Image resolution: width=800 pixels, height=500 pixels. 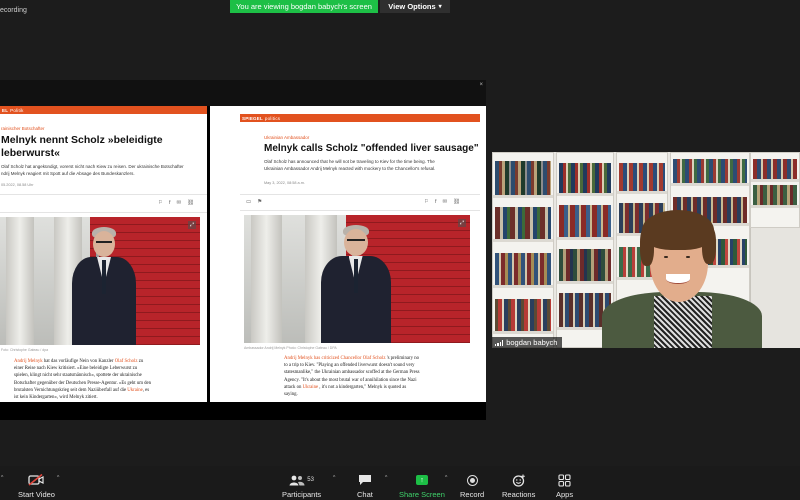 What do you see at coordinates (334, 478) in the screenshot?
I see `participants-caret-icon: ^` at bounding box center [334, 478].